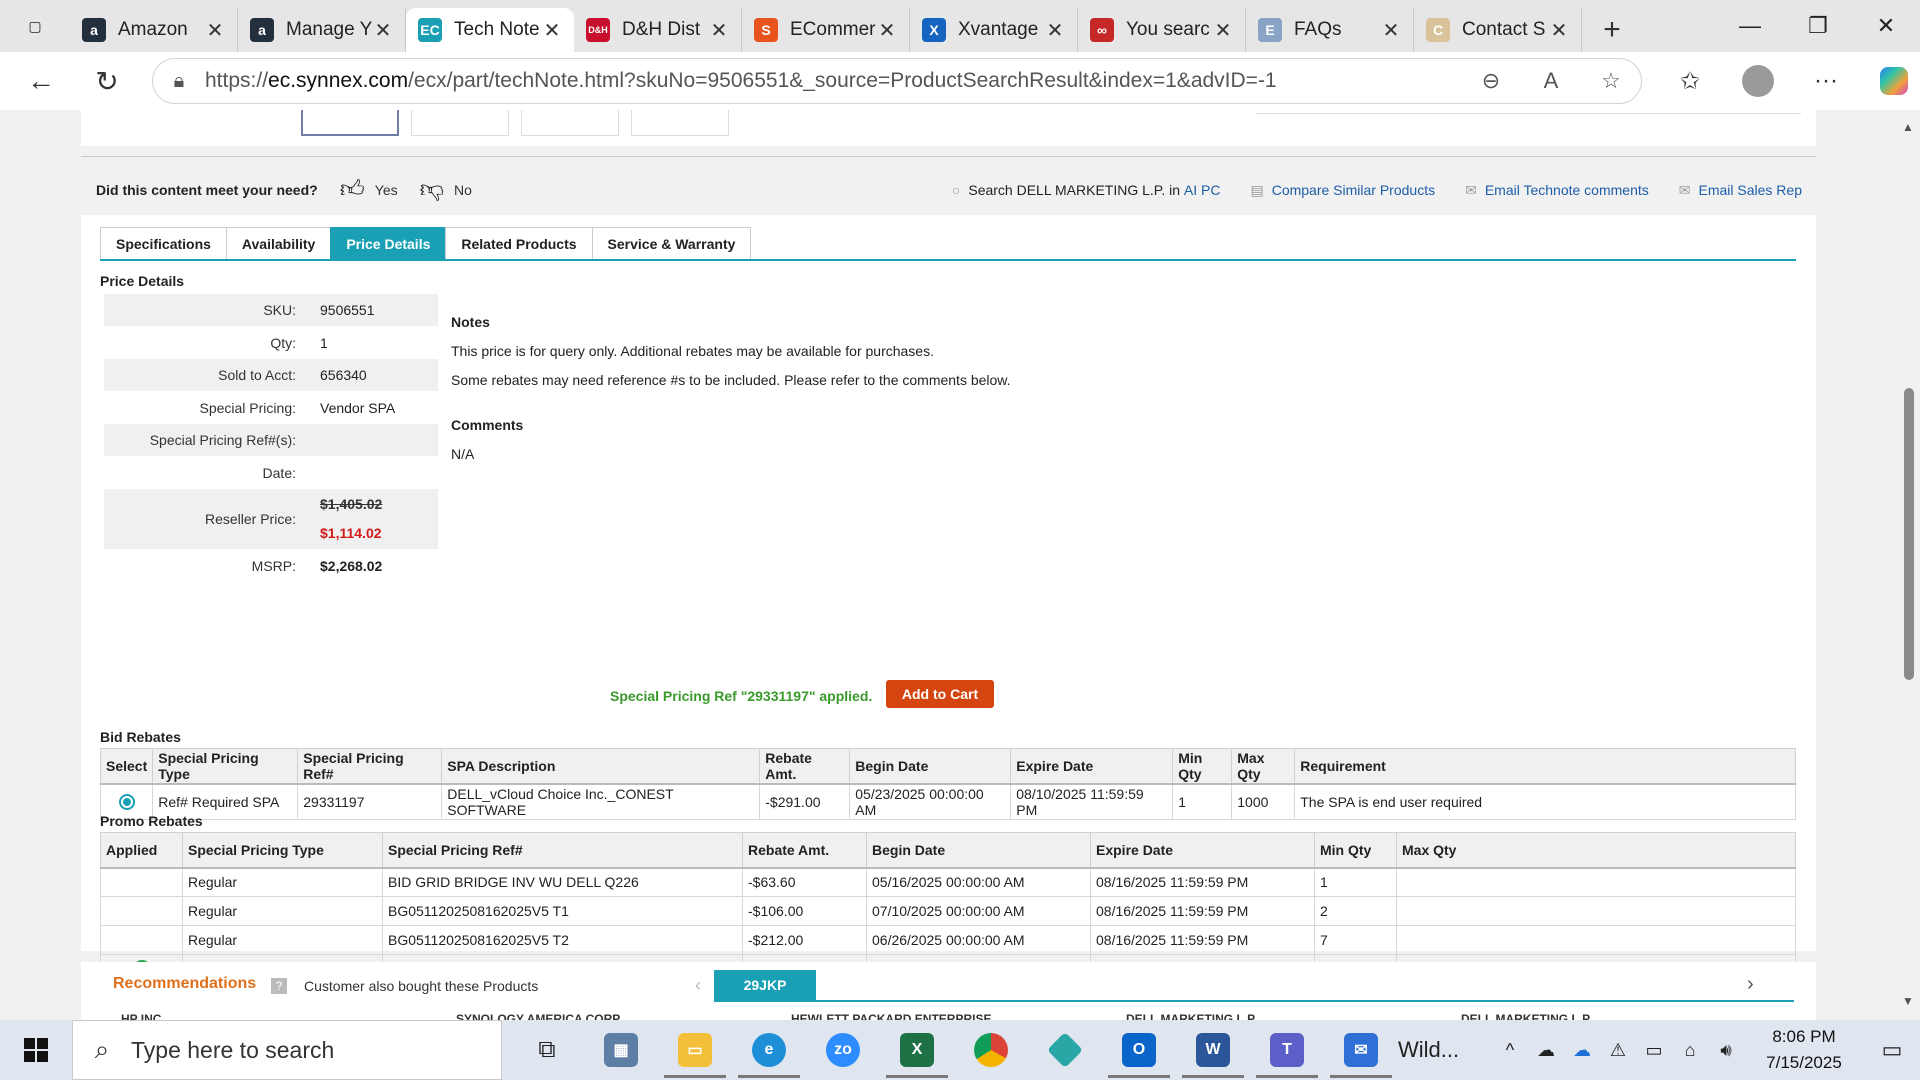 This screenshot has height=1080, width=1920. What do you see at coordinates (1726, 1050) in the screenshot?
I see `volume-icon: 🔊︎` at bounding box center [1726, 1050].